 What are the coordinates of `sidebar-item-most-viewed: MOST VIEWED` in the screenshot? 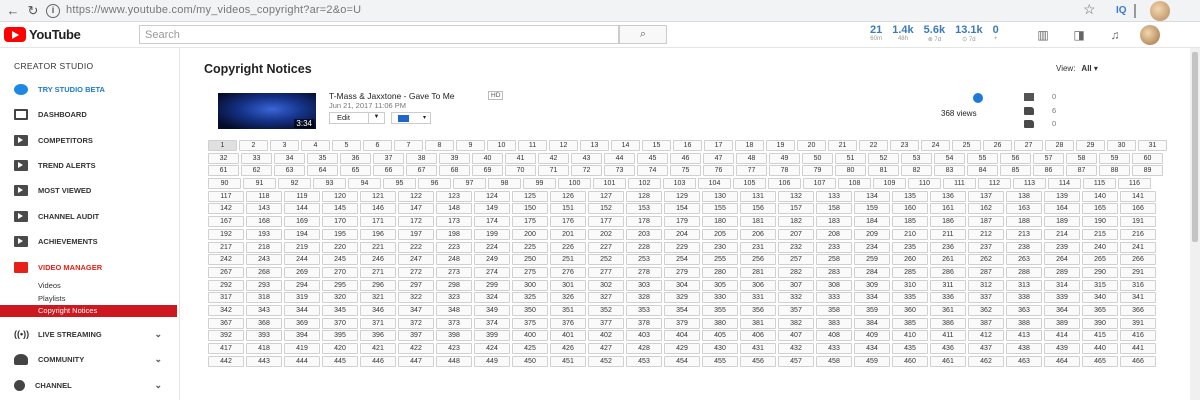 It's located at (90, 190).